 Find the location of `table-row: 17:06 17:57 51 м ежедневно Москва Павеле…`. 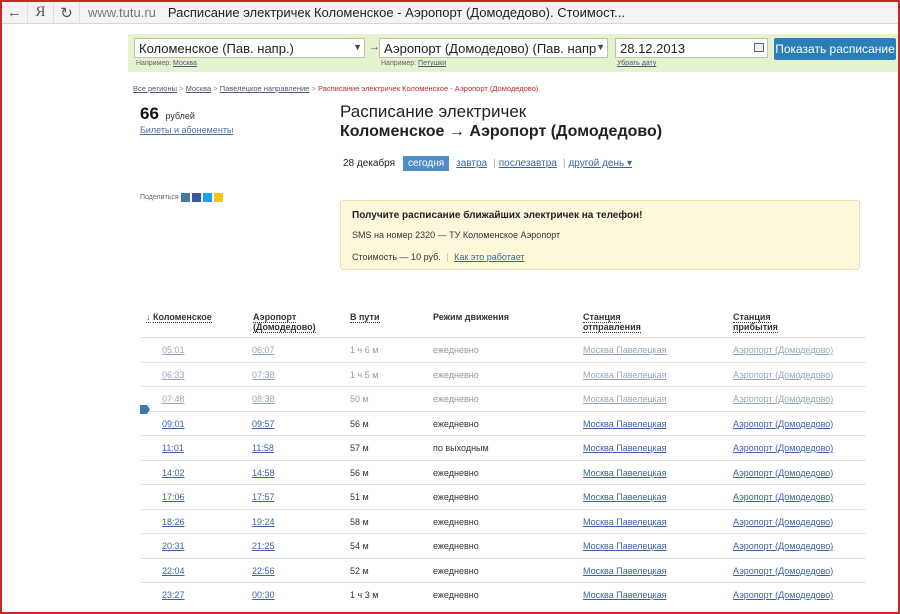

table-row: 17:06 17:57 51 м ежедневно Москва Павеле… is located at coordinates (503, 496).